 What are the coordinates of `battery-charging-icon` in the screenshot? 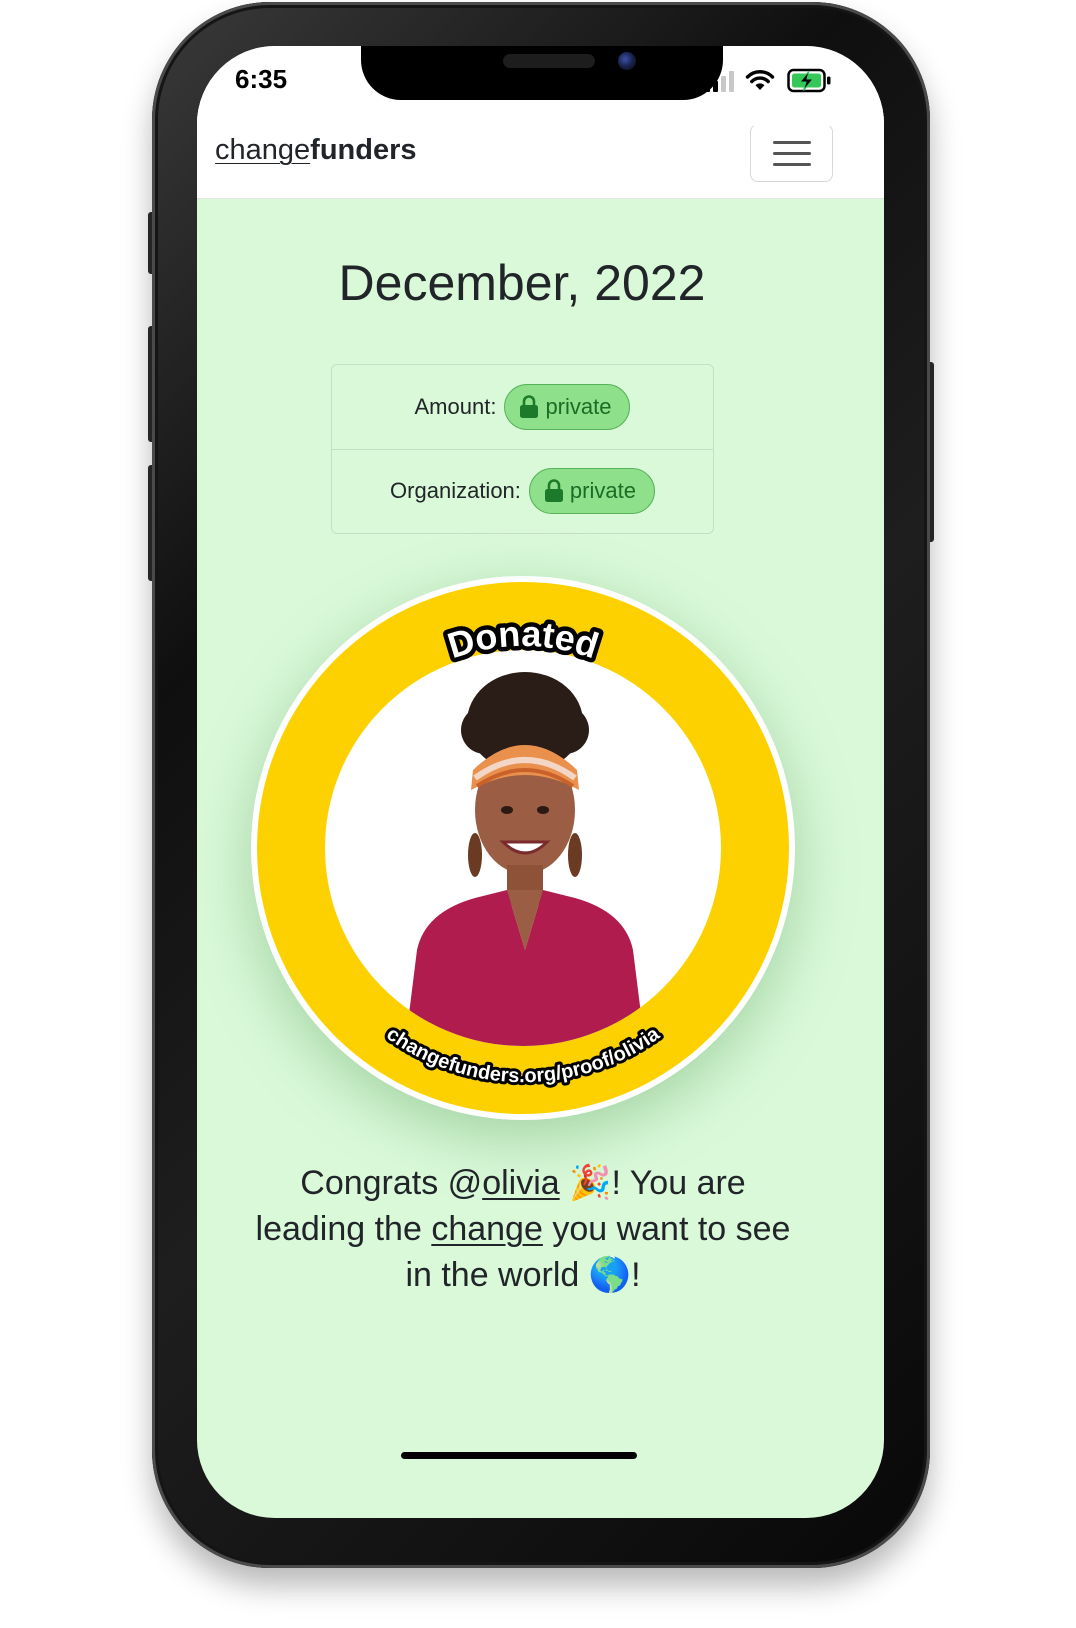 It's located at (809, 80).